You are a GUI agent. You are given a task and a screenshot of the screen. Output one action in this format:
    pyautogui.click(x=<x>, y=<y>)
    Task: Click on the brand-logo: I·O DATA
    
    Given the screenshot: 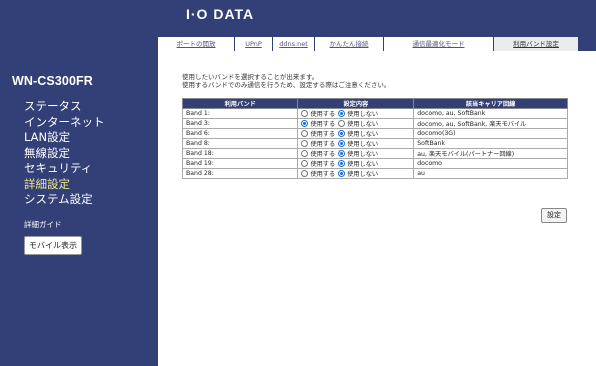 What is the action you would take?
    pyautogui.click(x=220, y=14)
    